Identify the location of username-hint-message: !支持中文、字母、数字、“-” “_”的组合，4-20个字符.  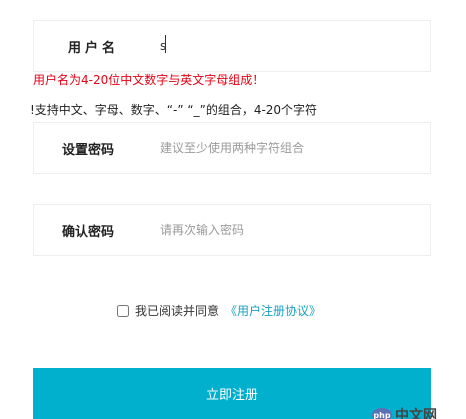
(174, 110).